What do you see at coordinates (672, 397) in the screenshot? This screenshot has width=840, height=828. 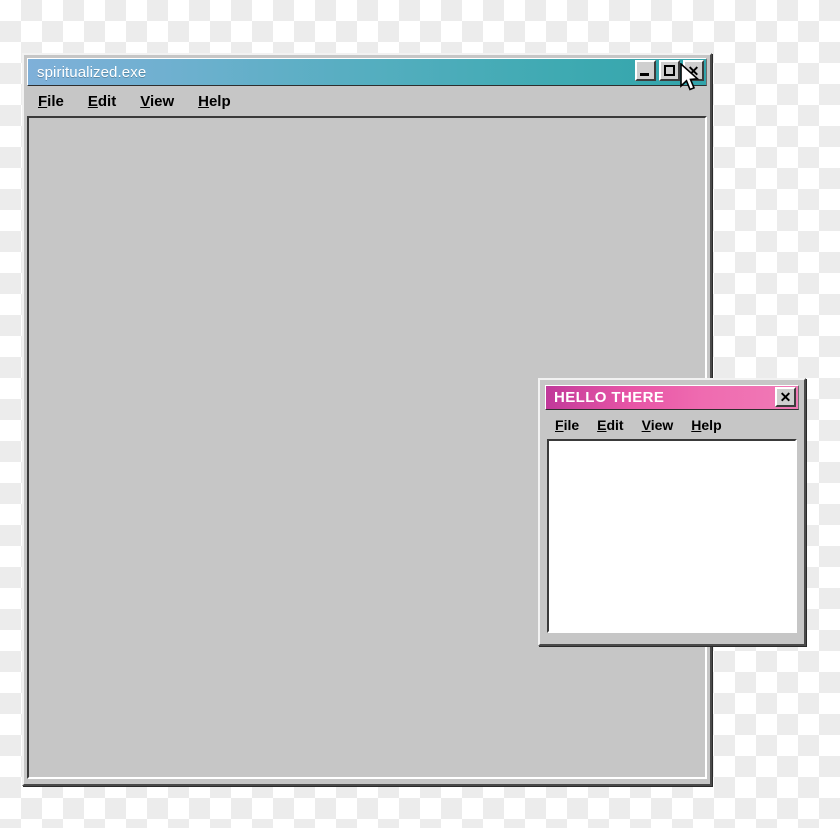 I see `dialog-window-titlebar: HELLO THERE ✕` at bounding box center [672, 397].